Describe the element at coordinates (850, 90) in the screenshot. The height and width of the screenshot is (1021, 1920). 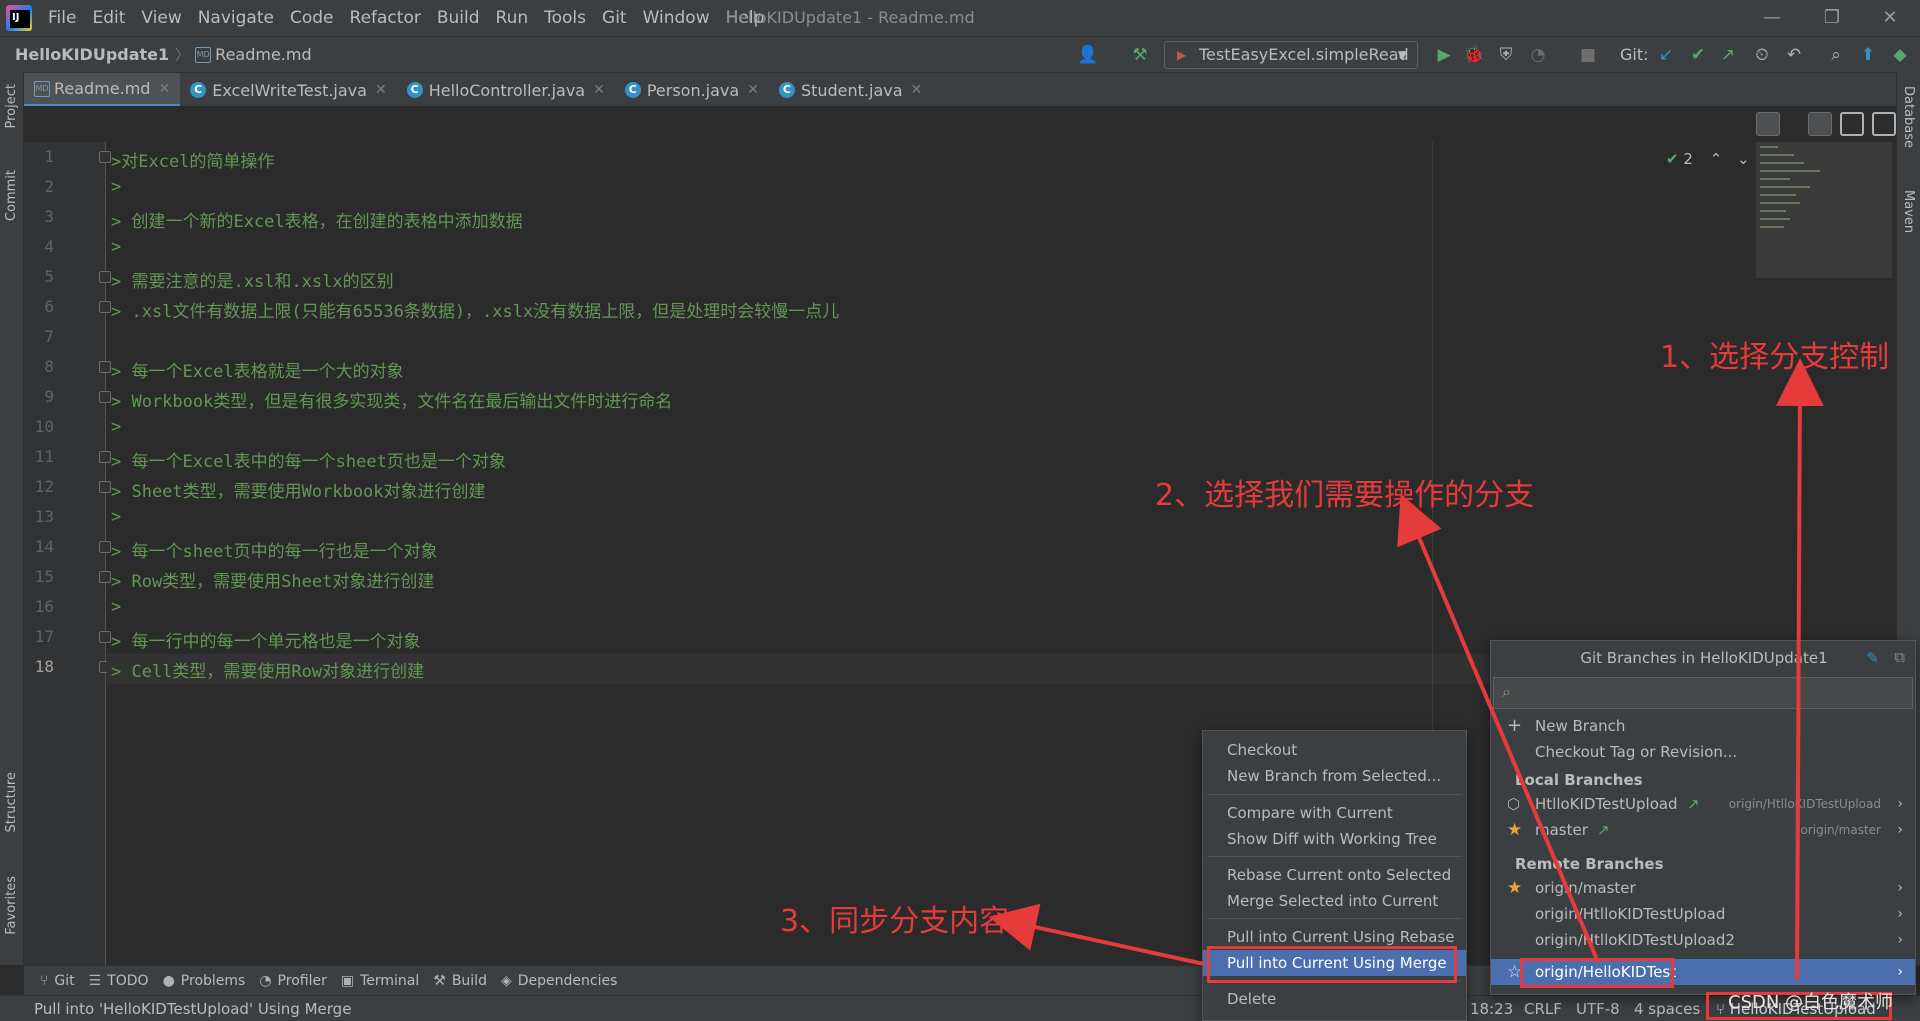
I see `tab-student: C Student.java ✕` at that location.